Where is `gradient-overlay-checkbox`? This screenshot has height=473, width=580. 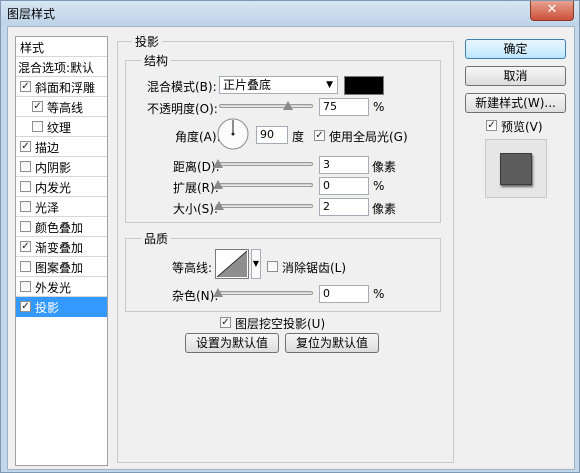 gradient-overlay-checkbox is located at coordinates (25, 246).